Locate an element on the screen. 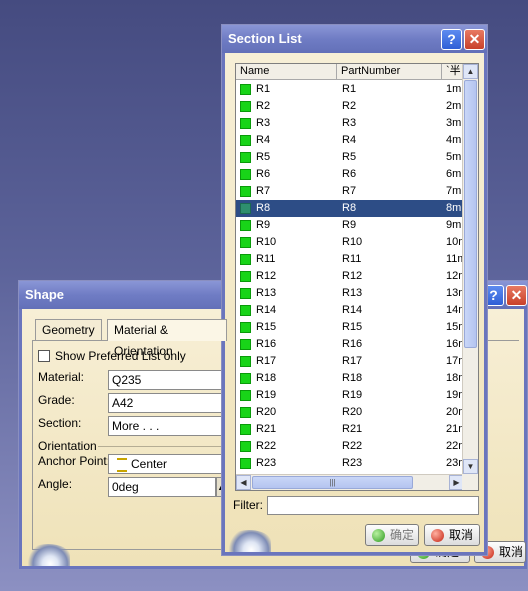 Image resolution: width=528 pixels, height=591 pixels. orientation-divider is located at coordinates (163, 446).